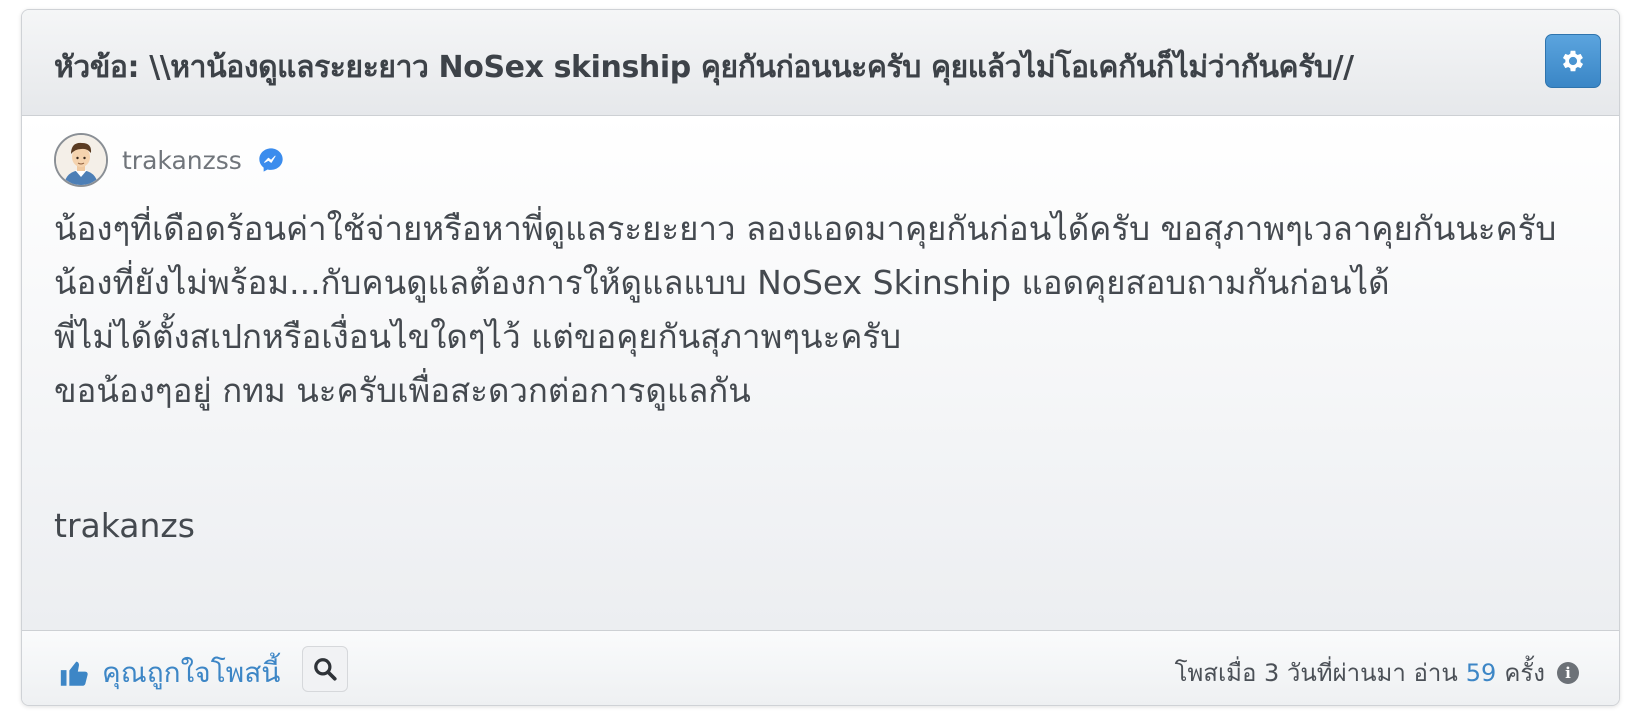 The image size is (1640, 720). I want to click on like-label: คุณถูกใจโพสนี้, so click(191, 673).